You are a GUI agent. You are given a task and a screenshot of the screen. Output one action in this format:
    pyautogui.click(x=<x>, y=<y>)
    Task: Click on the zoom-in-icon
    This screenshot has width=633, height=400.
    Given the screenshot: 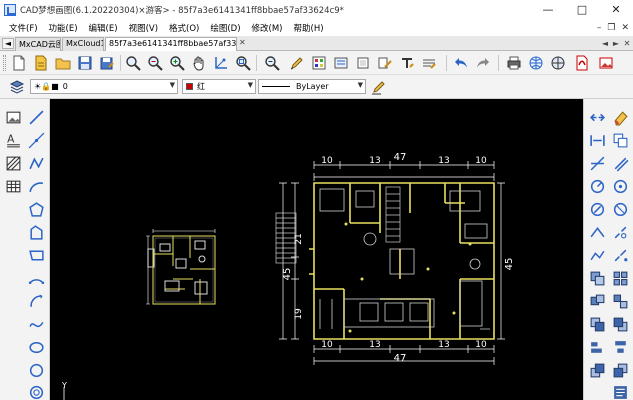 What is the action you would take?
    pyautogui.click(x=177, y=63)
    